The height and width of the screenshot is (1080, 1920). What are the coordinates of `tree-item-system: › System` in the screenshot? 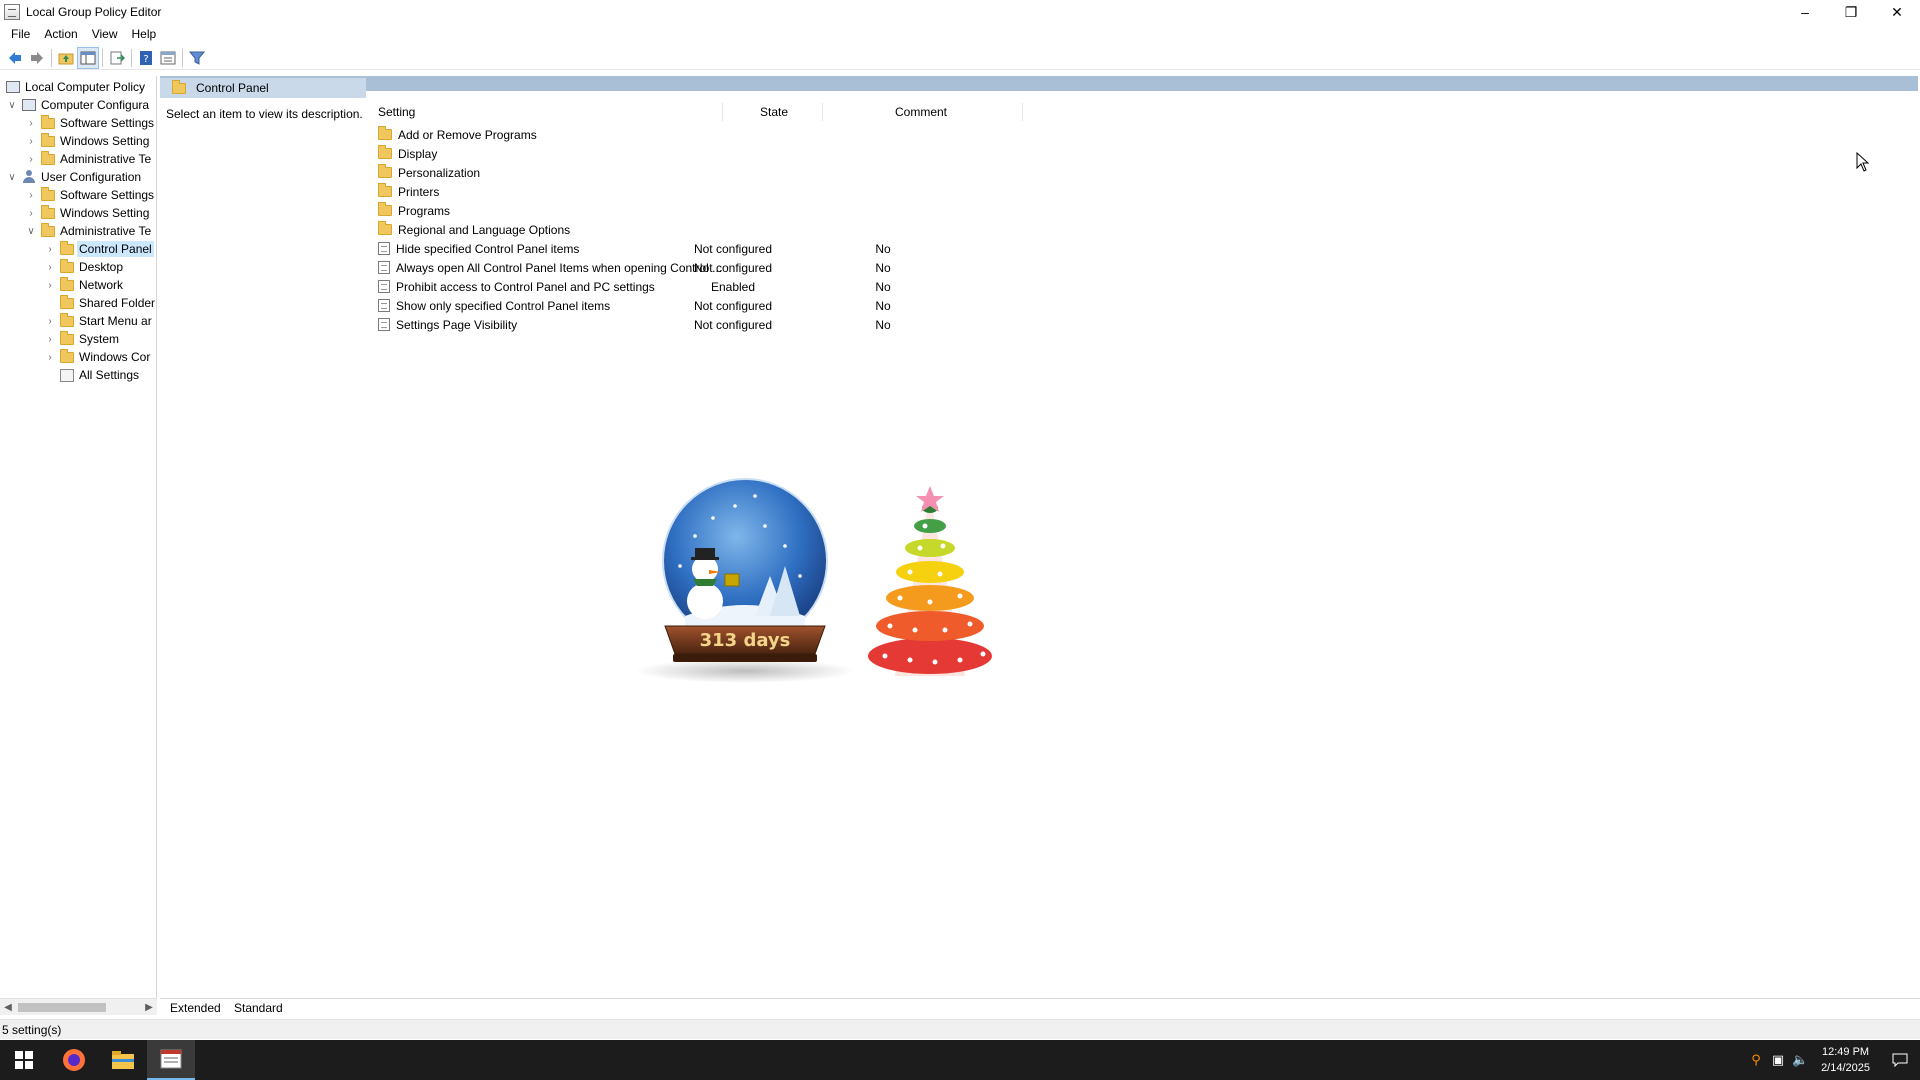 It's located at (81, 339).